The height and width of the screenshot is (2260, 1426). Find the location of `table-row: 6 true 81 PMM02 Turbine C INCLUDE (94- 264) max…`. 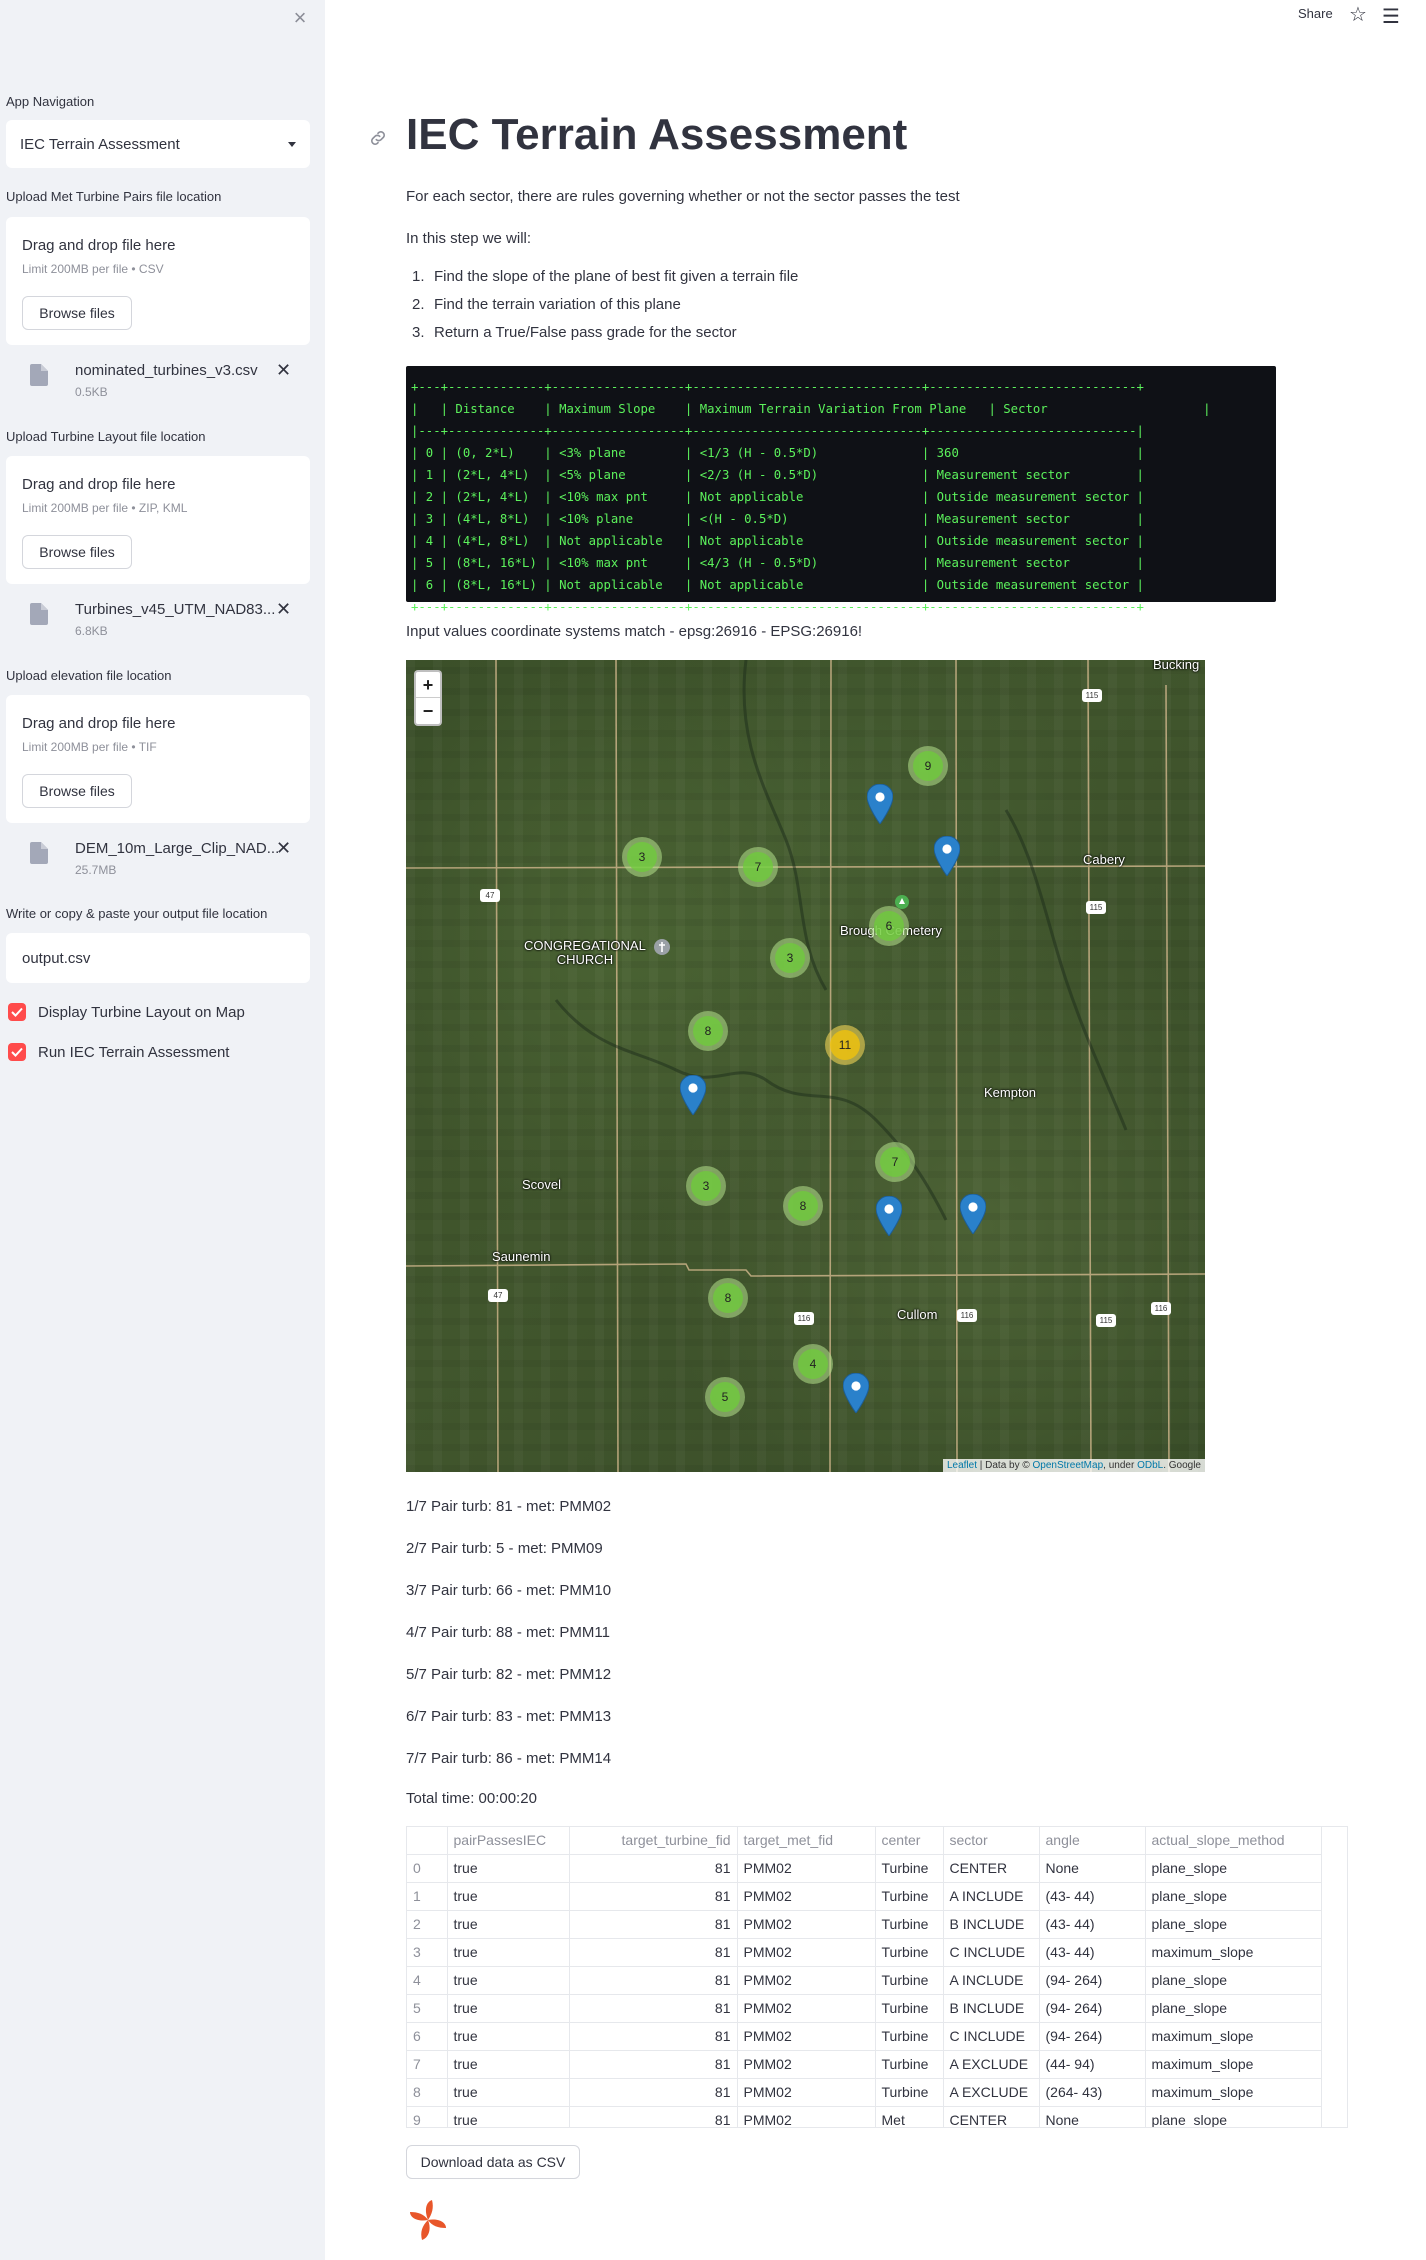

table-row: 6 true 81 PMM02 Turbine C INCLUDE (94- 264) max… is located at coordinates (864, 2036).